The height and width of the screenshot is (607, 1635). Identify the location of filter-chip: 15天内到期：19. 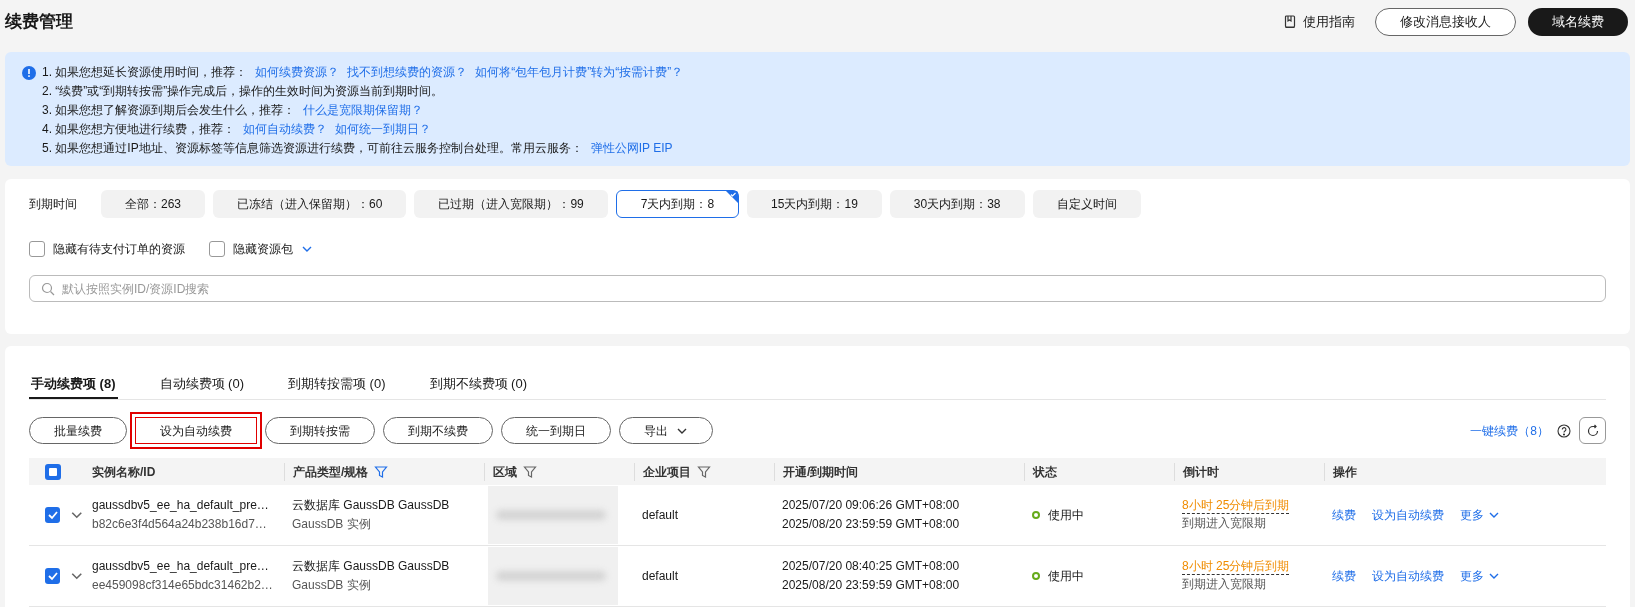
(814, 204).